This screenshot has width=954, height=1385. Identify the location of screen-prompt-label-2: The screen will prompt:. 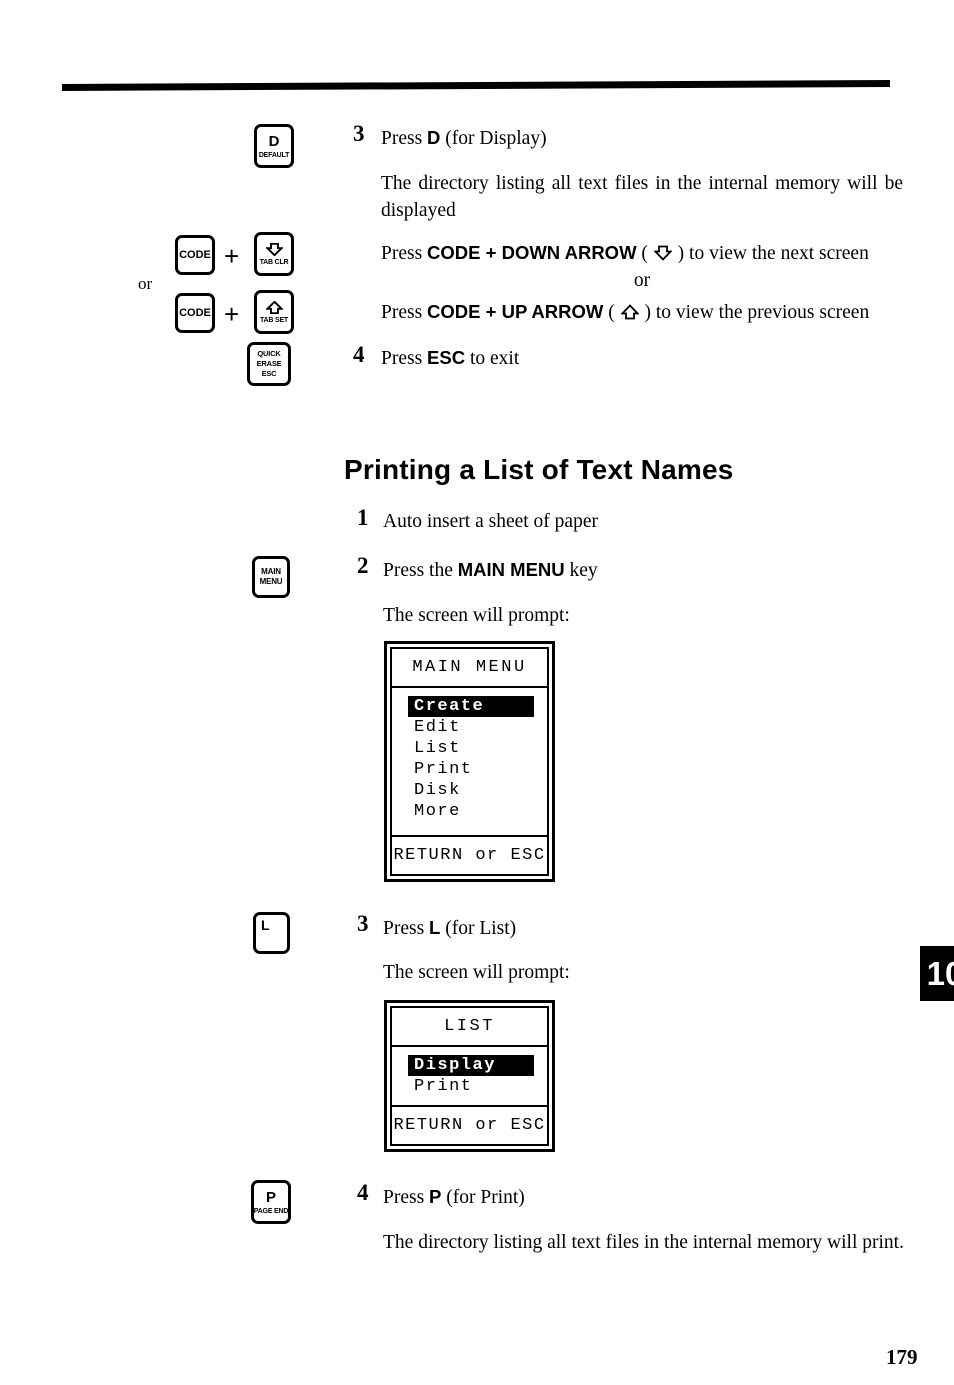
(476, 972).